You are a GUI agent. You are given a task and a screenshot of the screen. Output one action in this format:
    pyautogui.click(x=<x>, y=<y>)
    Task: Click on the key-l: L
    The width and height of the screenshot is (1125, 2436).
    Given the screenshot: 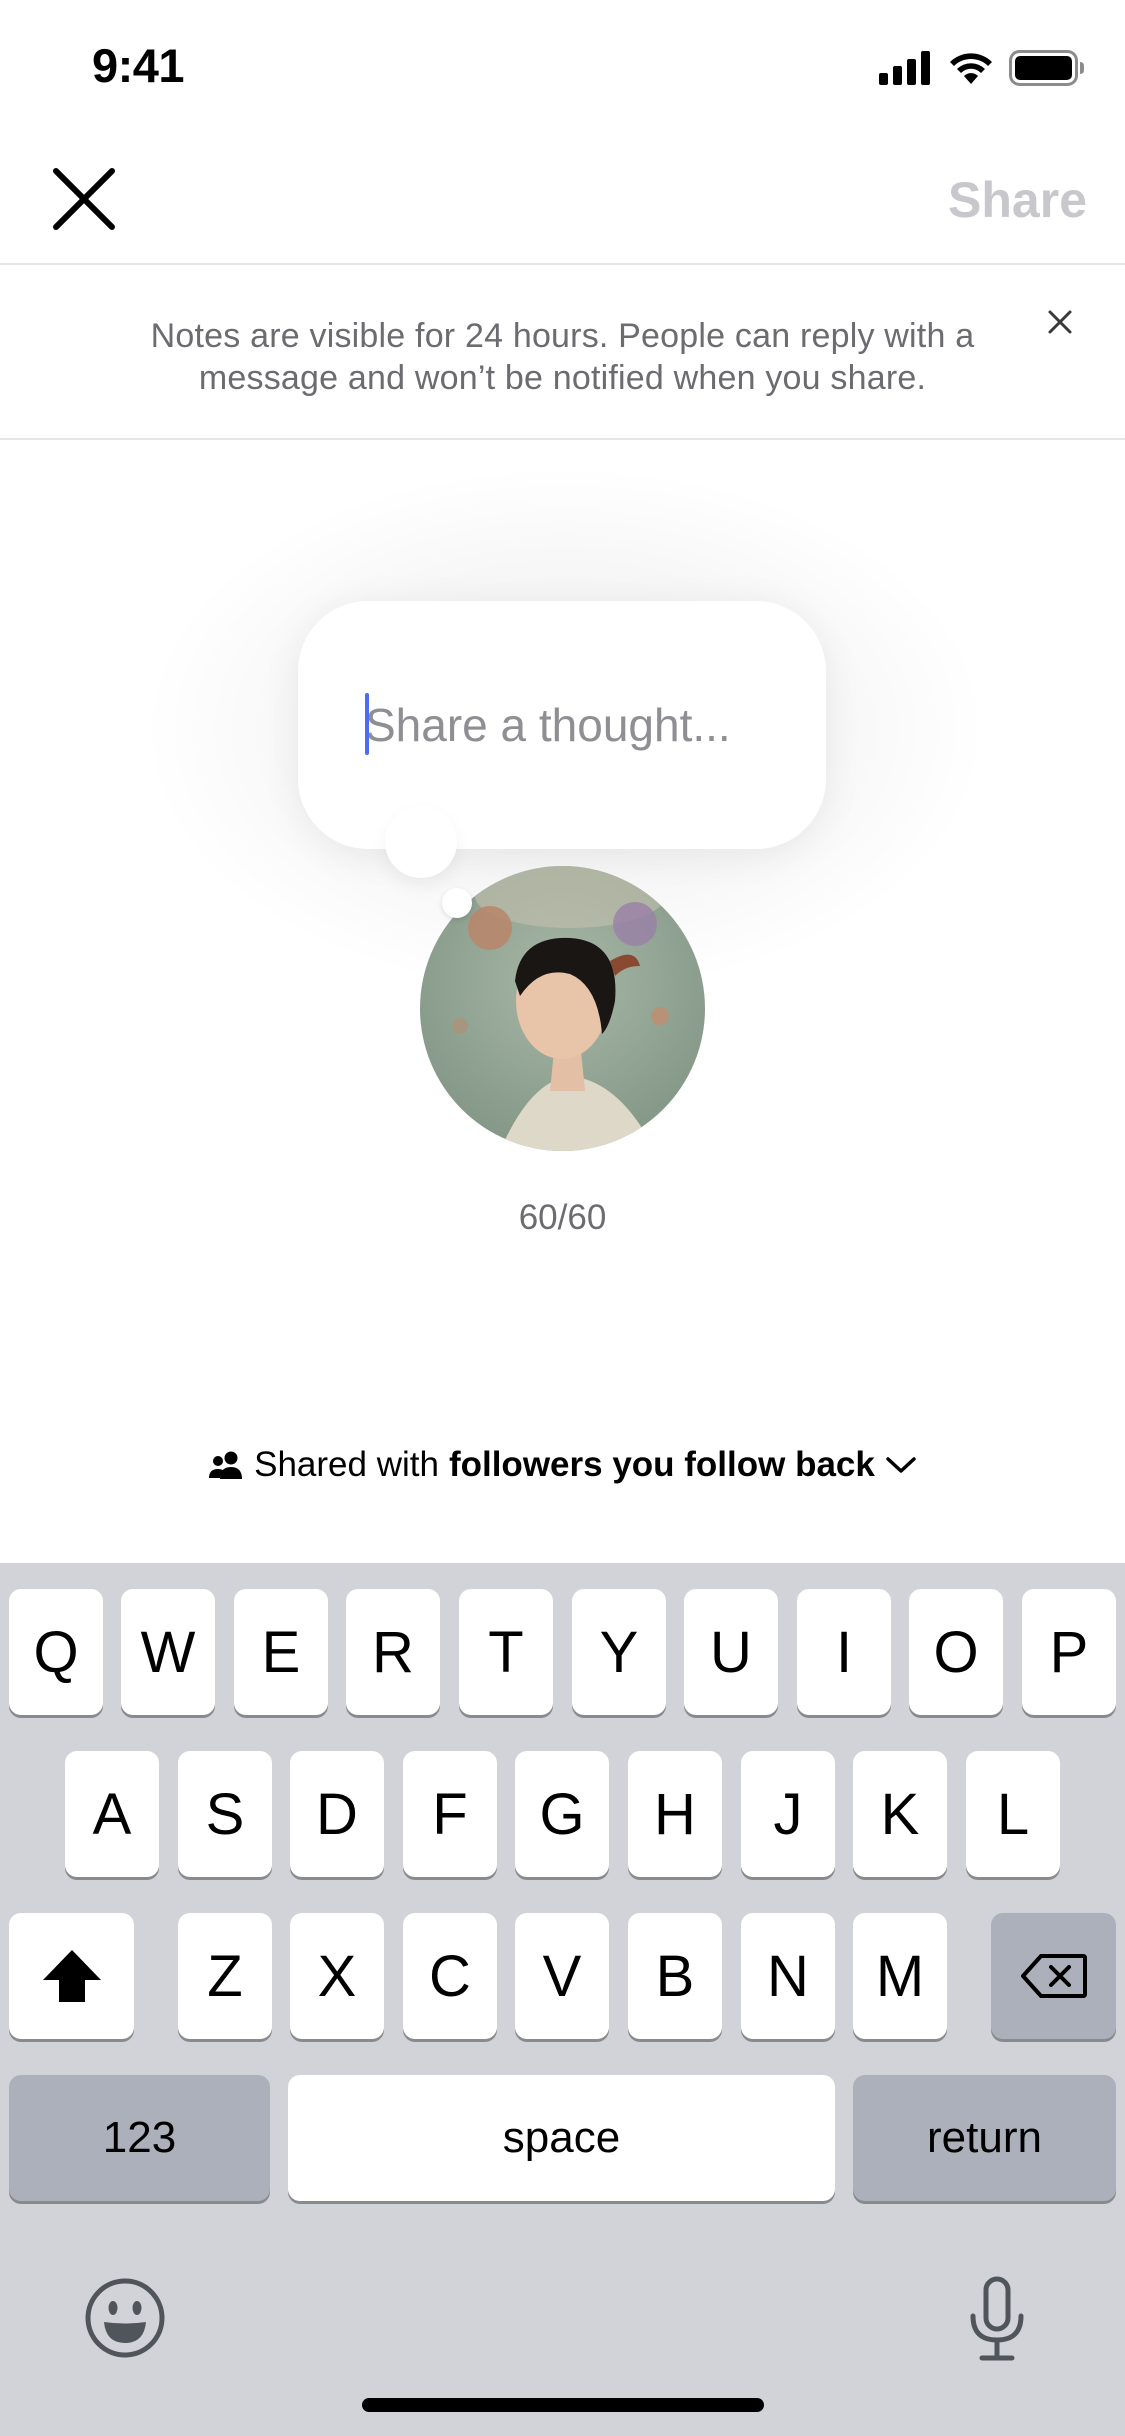 What is the action you would take?
    pyautogui.click(x=1013, y=1814)
    